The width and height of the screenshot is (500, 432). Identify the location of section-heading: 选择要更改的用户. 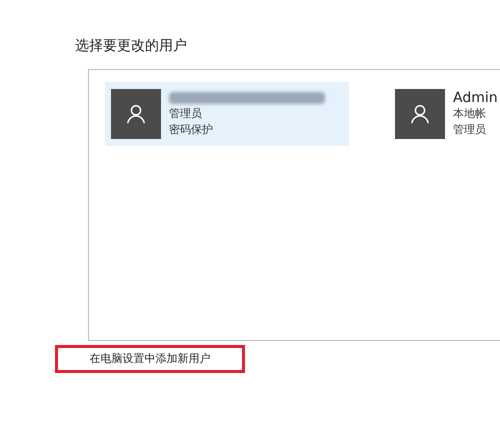
(131, 46).